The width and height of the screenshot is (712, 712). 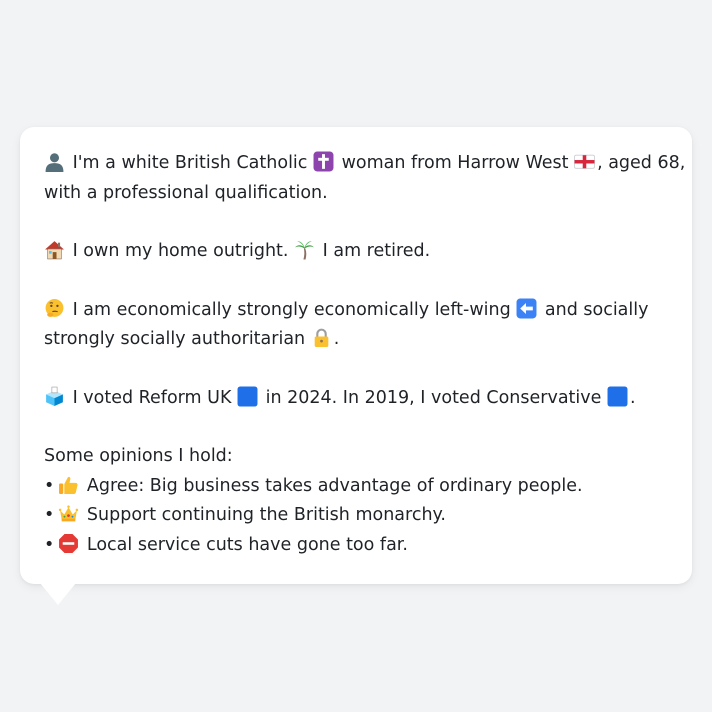 What do you see at coordinates (584, 161) in the screenshot?
I see `england-flag-icon` at bounding box center [584, 161].